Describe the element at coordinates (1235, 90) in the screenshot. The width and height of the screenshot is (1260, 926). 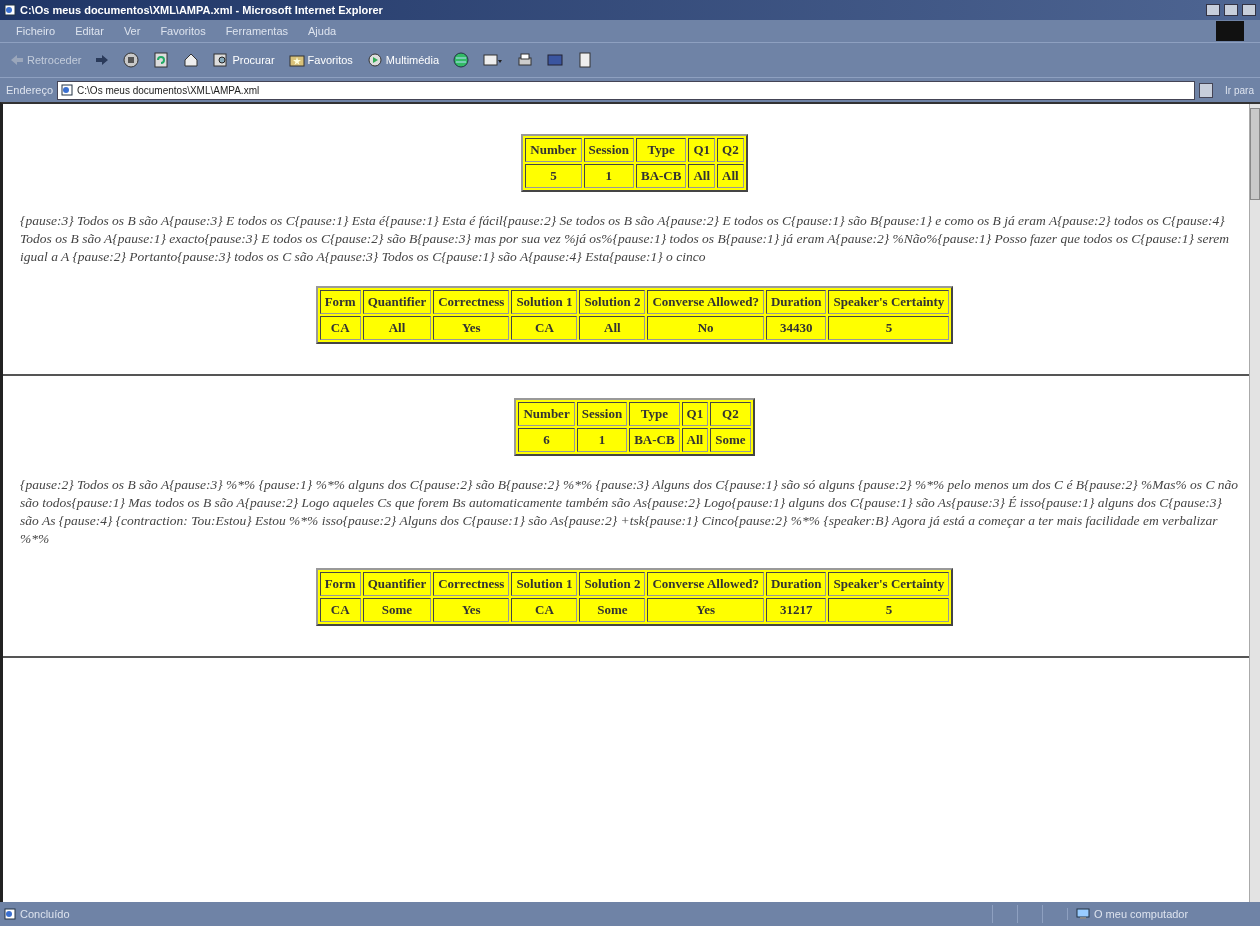
I see `go-button: Ir para` at that location.